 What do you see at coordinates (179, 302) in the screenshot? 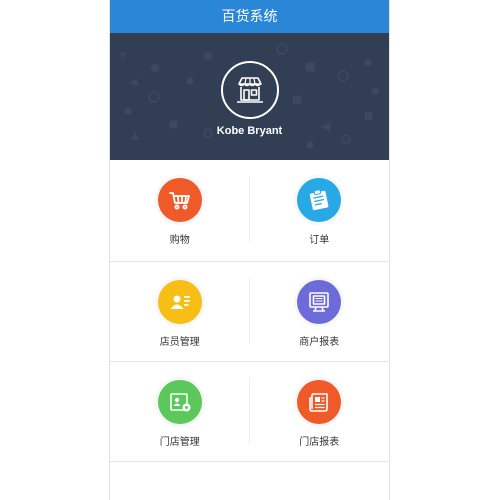
I see `staff-card-icon` at bounding box center [179, 302].